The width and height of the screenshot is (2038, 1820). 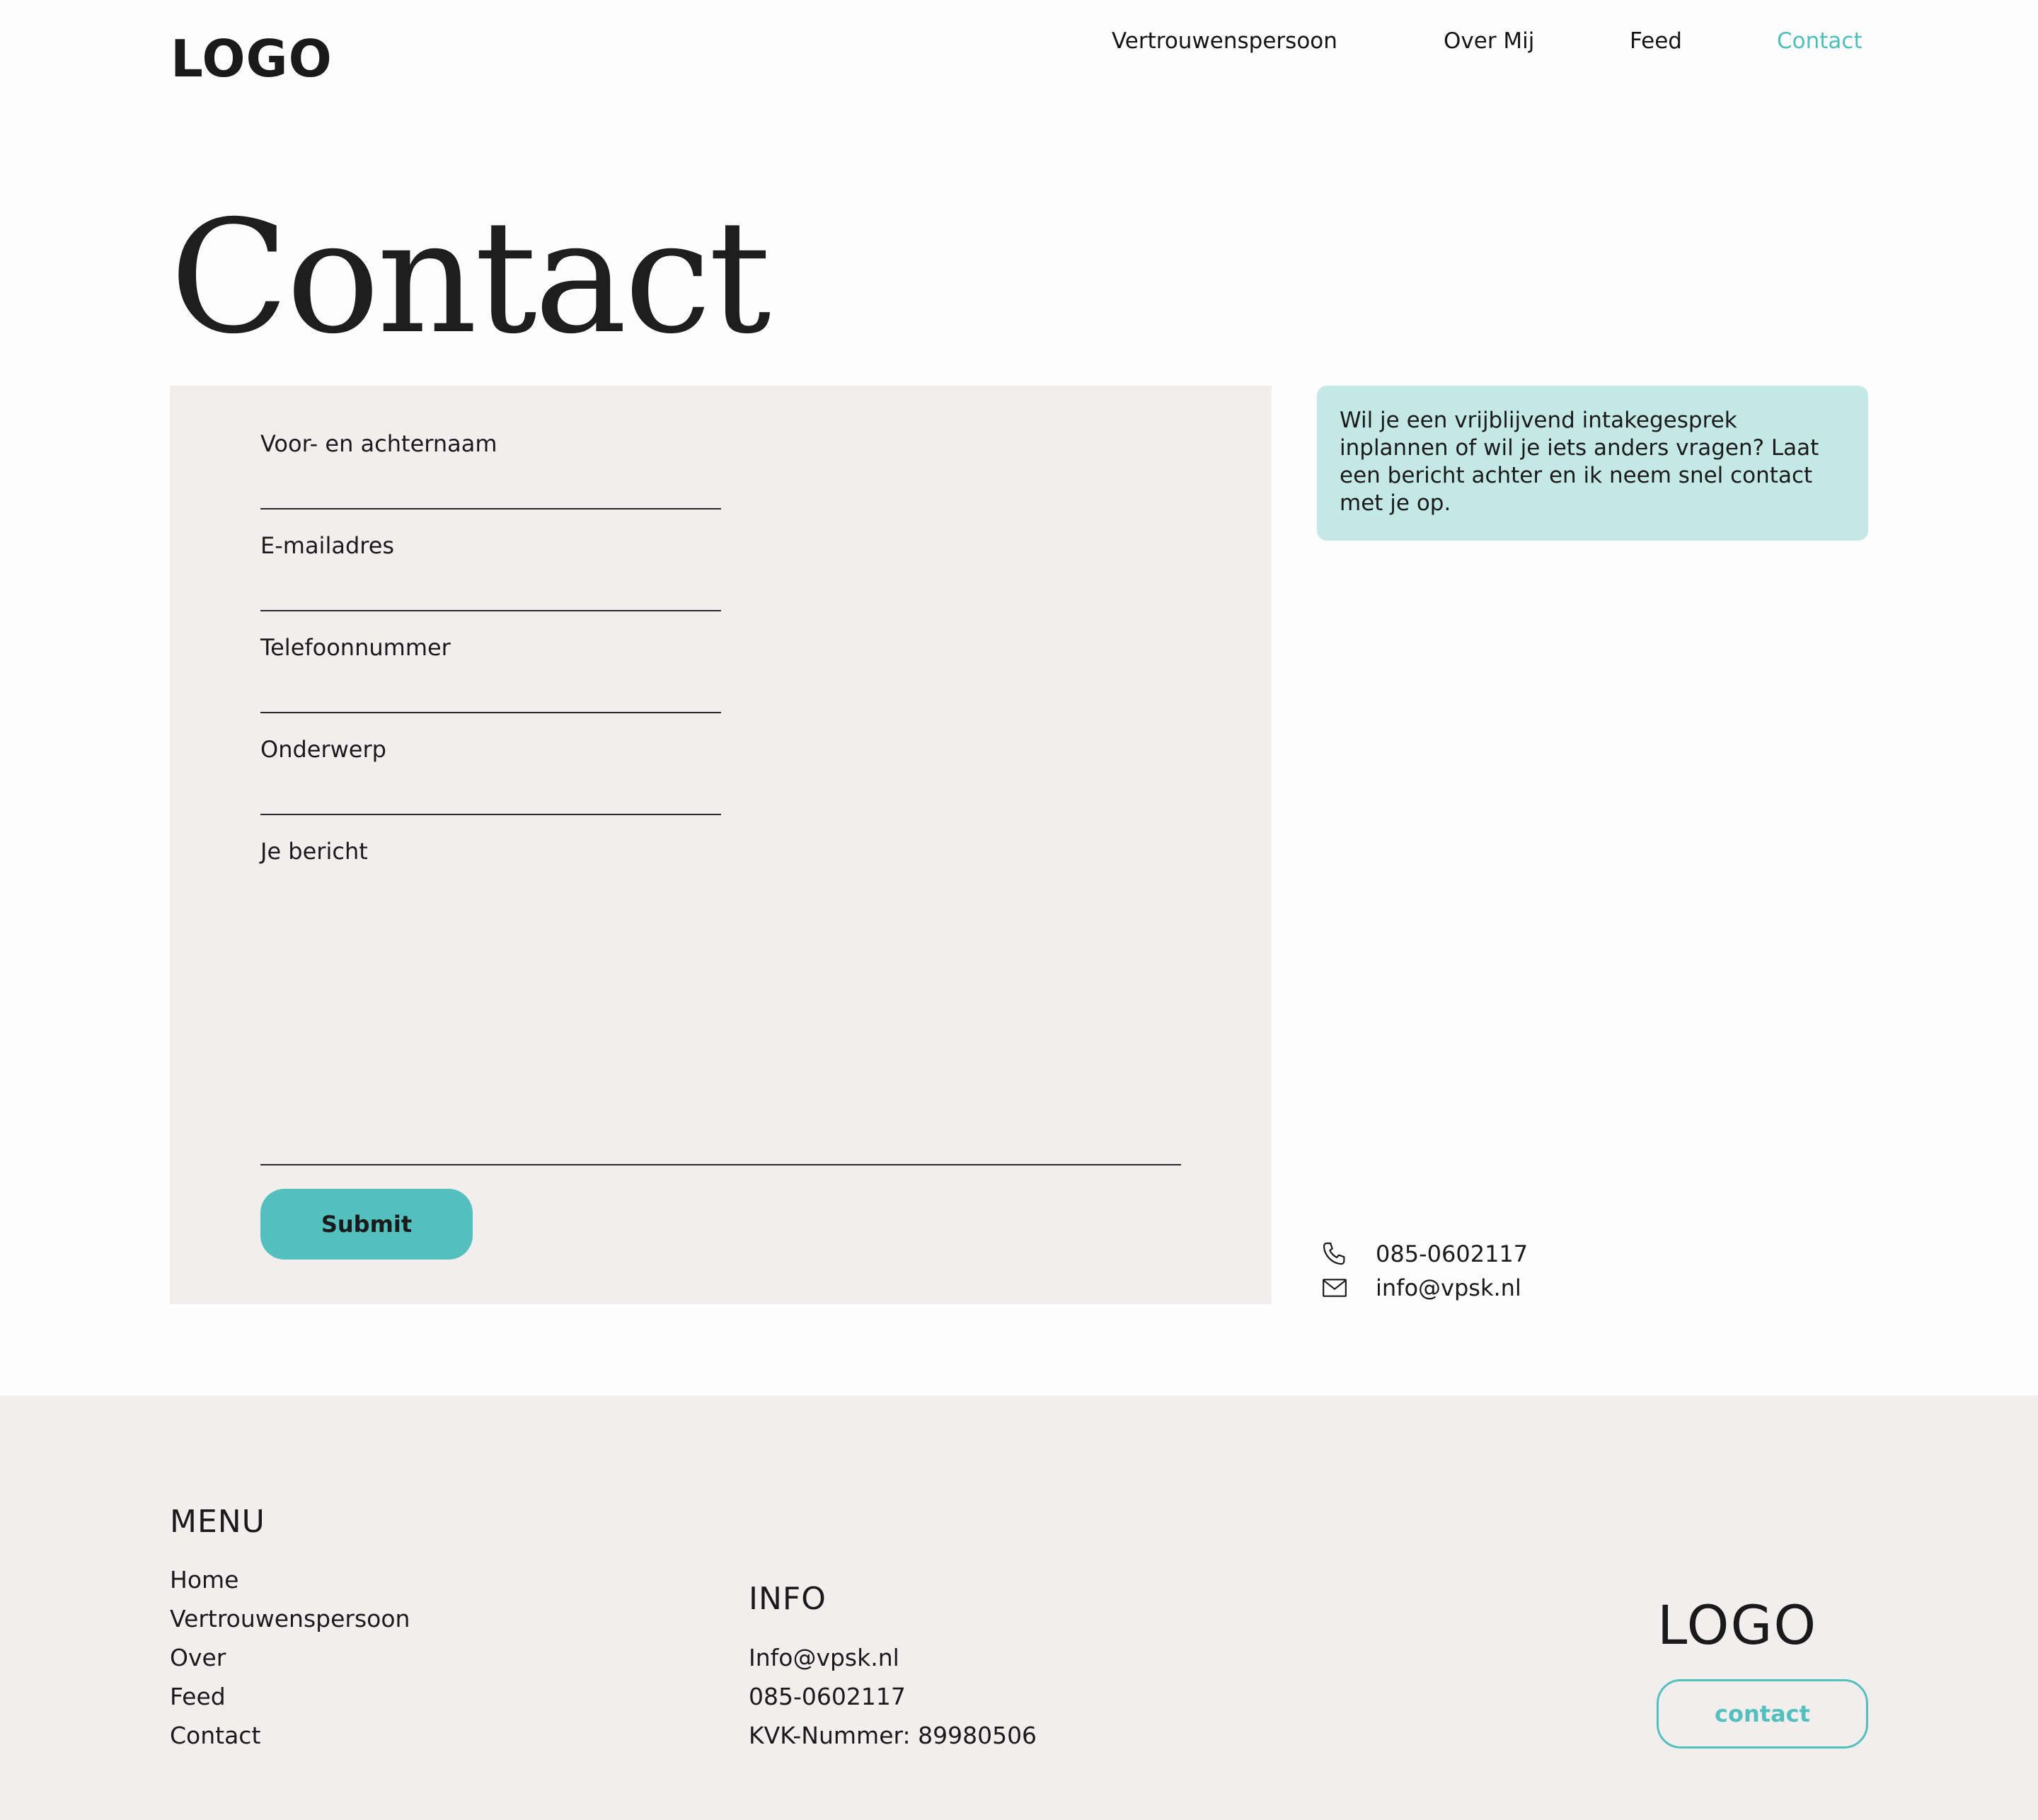 What do you see at coordinates (490, 815) in the screenshot?
I see `subject-field-underline` at bounding box center [490, 815].